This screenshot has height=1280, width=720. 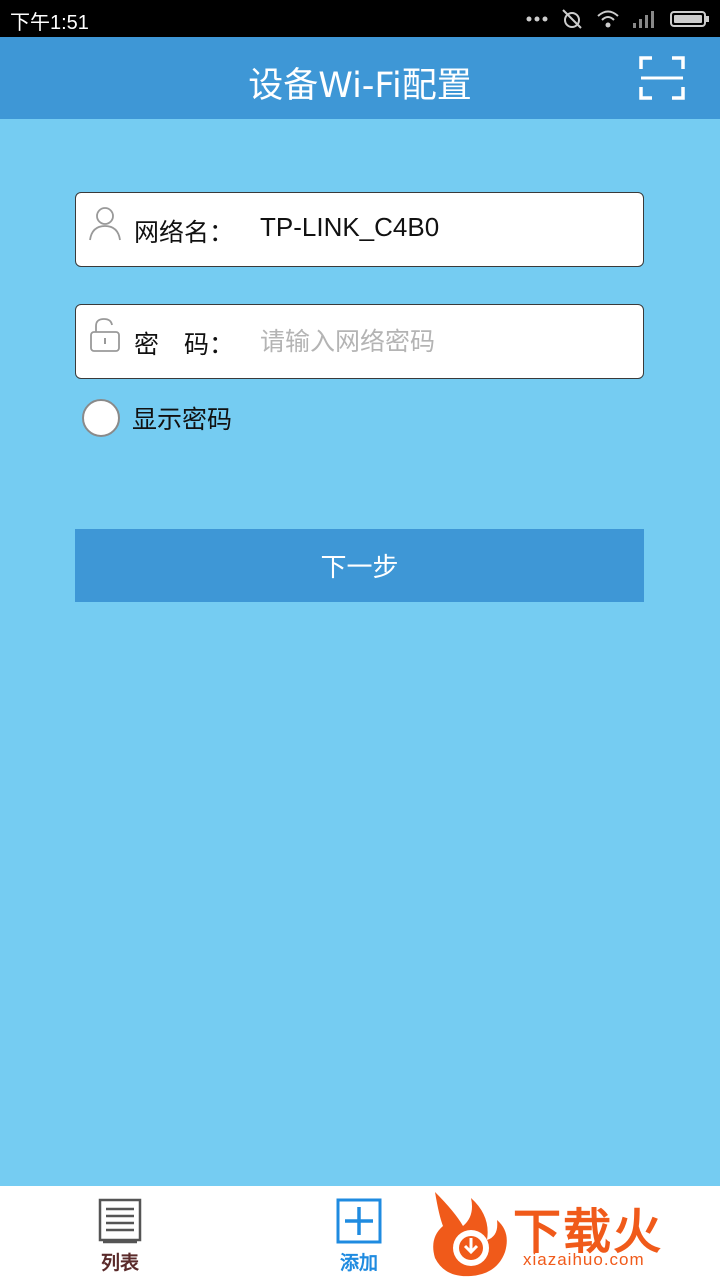 I want to click on watermark-domain: xiazaihuo.com, so click(x=584, y=1259).